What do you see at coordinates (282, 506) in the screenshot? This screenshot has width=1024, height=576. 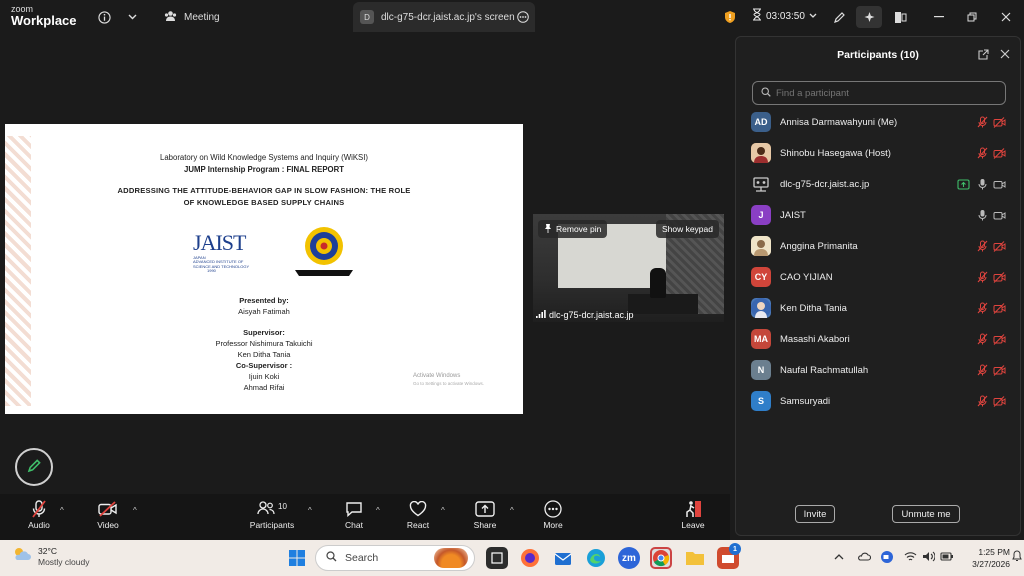 I see `participants-count: 10` at bounding box center [282, 506].